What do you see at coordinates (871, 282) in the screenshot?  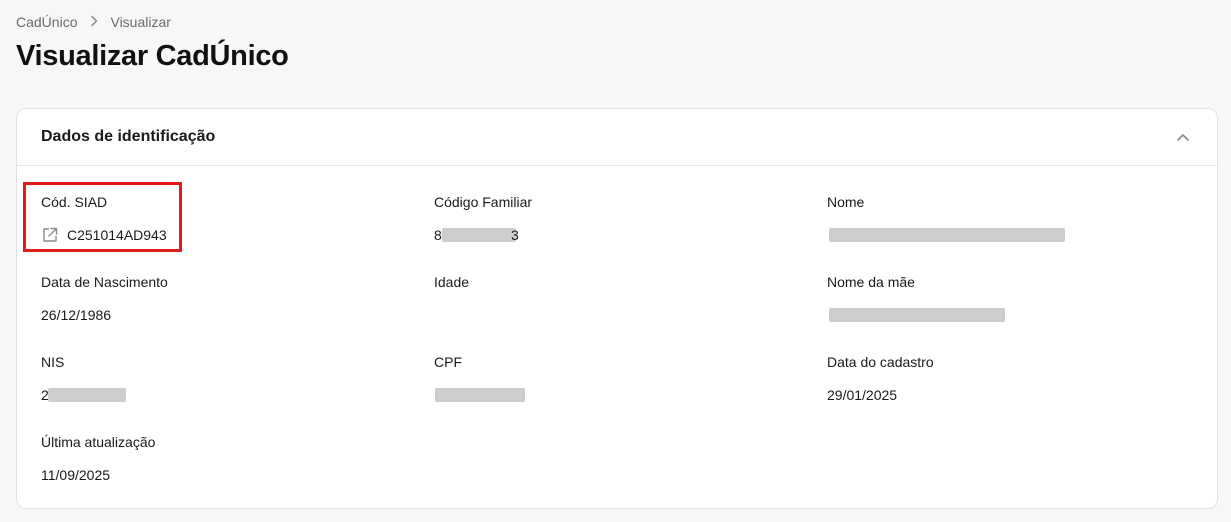 I see `nome-mae-label: Nome da mãe` at bounding box center [871, 282].